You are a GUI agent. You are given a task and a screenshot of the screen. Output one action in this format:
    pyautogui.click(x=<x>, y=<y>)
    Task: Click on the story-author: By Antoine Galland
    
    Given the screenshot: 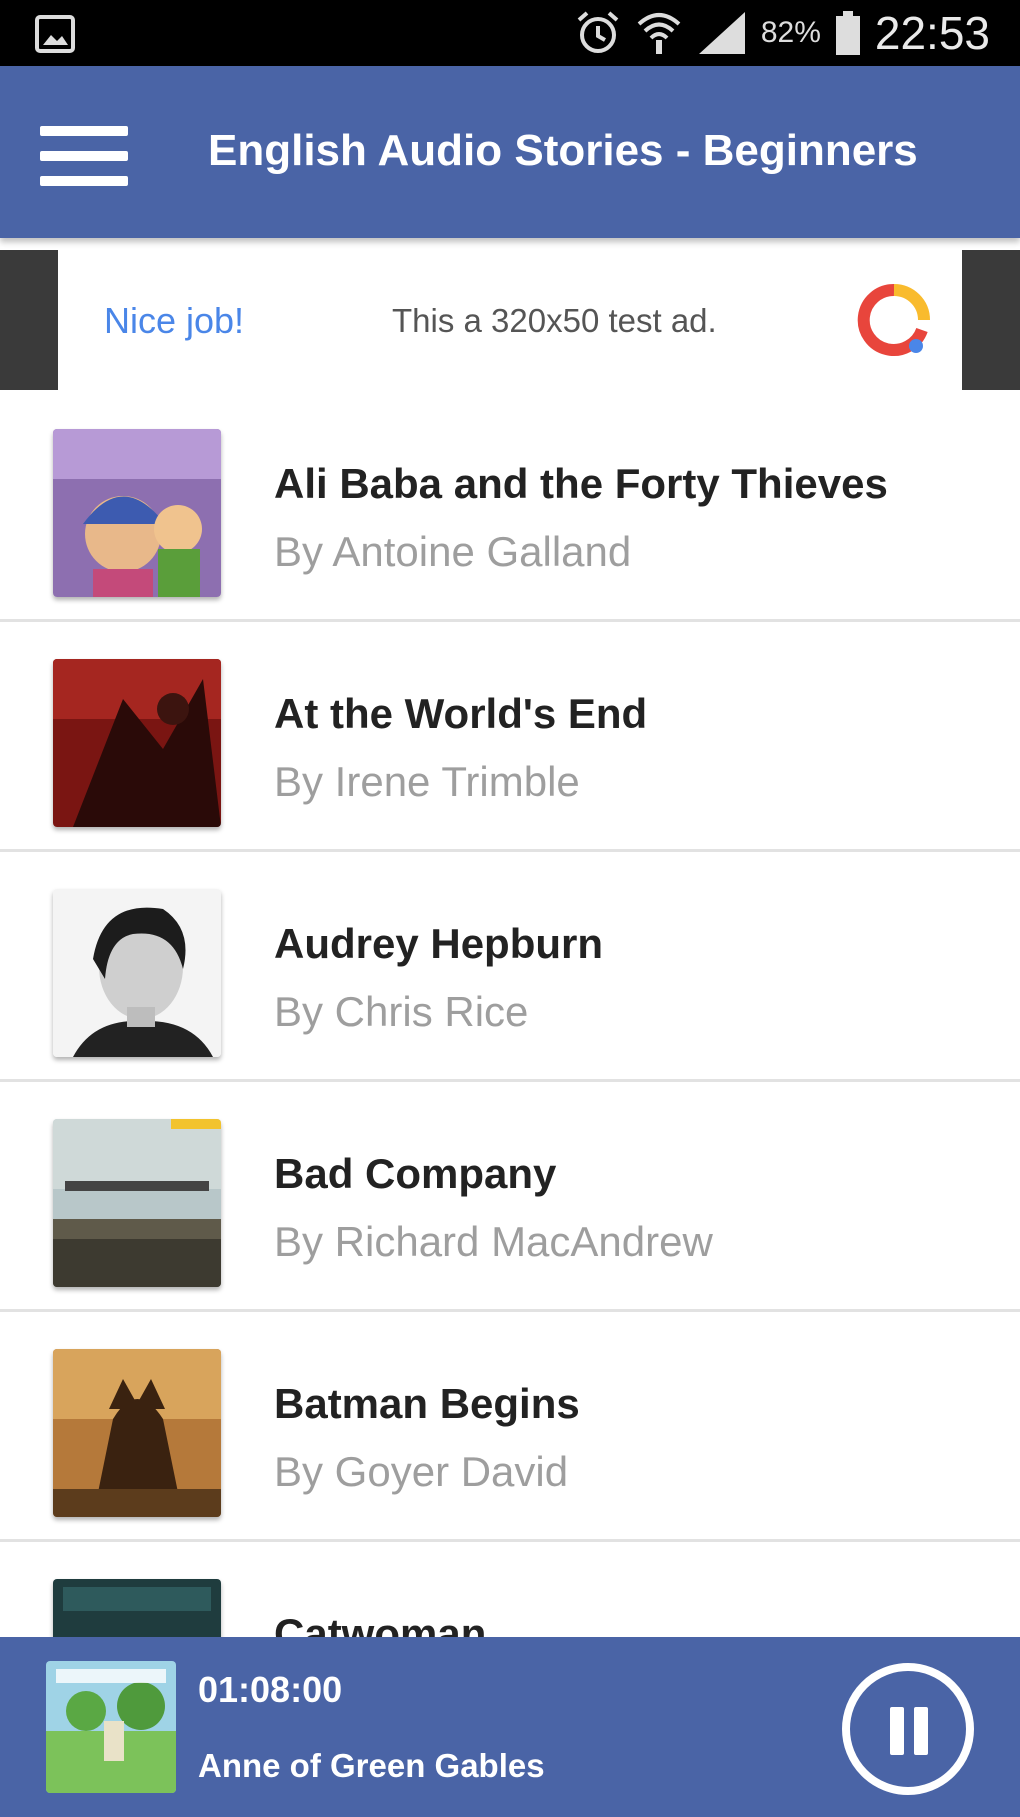 What is the action you would take?
    pyautogui.click(x=453, y=551)
    